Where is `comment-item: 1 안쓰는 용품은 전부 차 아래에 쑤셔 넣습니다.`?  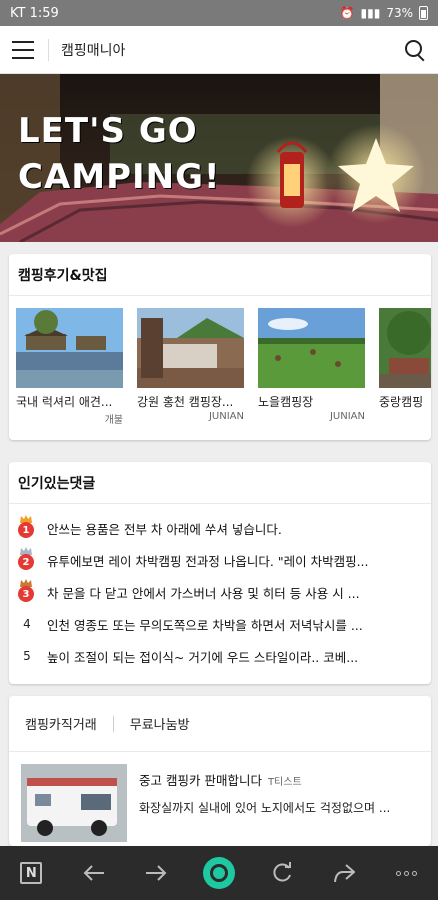
comment-item: 1 안쓰는 용품은 전부 차 아래에 쑤셔 넣습니다. is located at coordinates (220, 528).